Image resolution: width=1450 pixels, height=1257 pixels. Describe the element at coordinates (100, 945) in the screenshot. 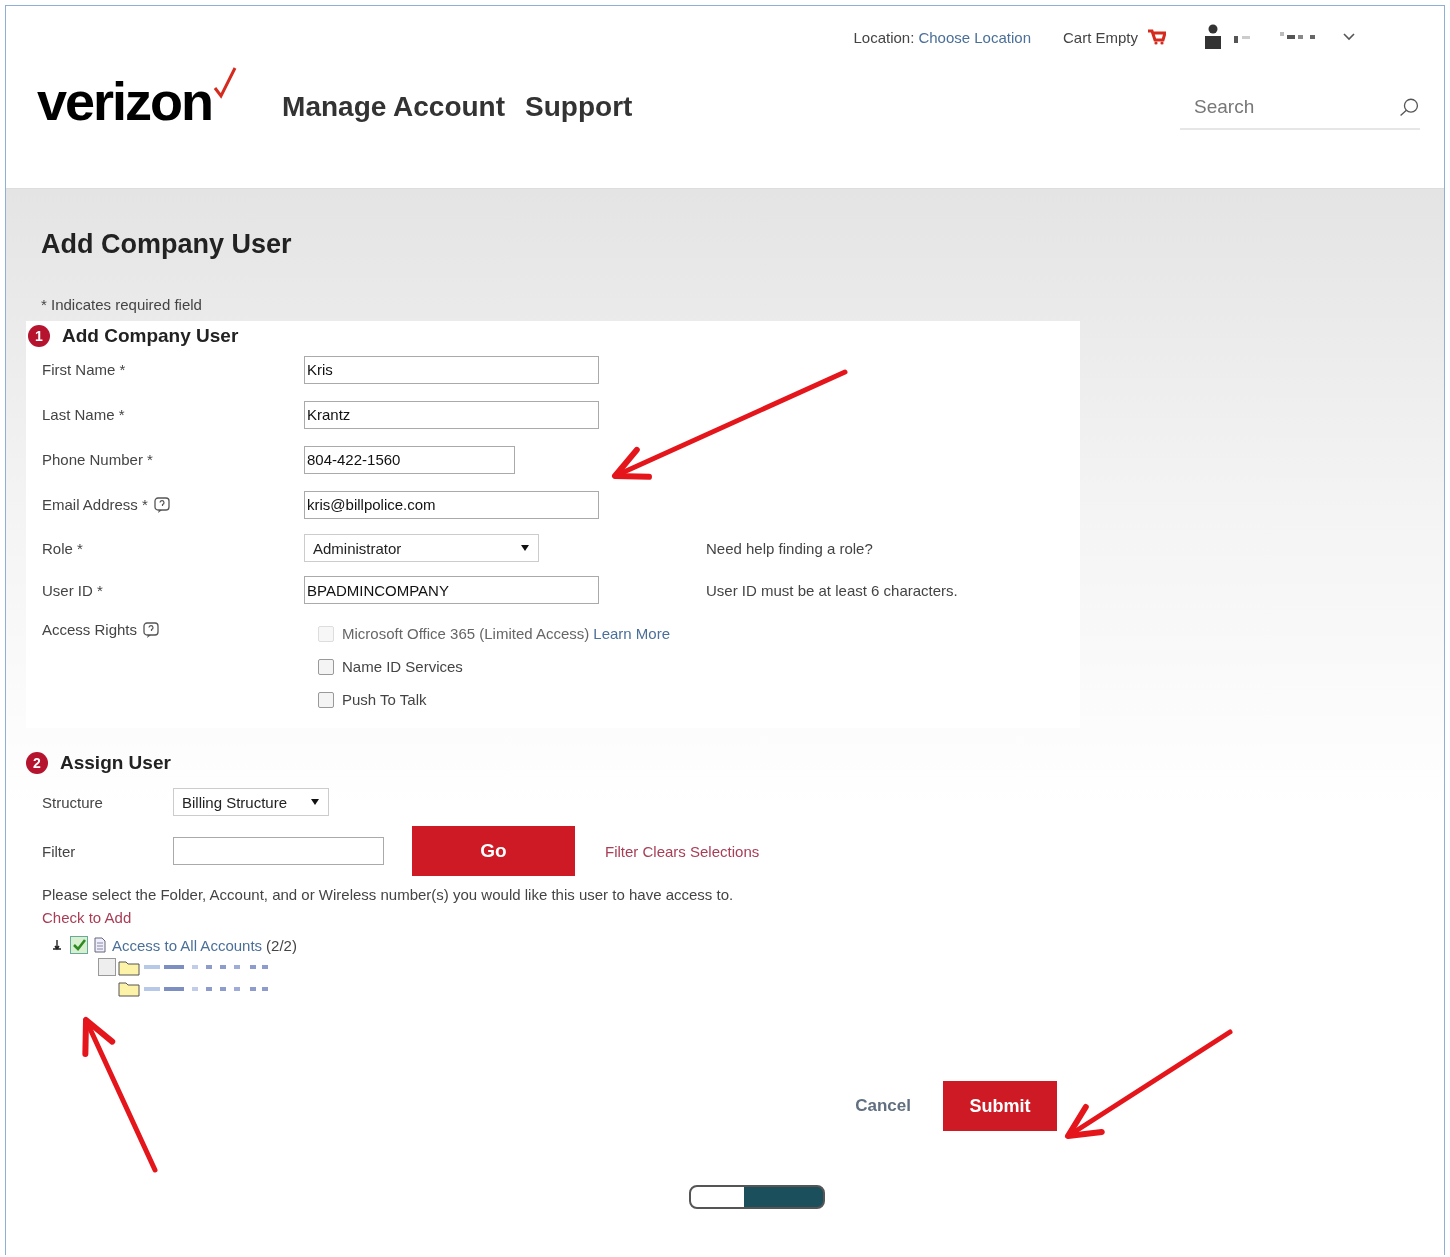

I see `document-icon` at that location.